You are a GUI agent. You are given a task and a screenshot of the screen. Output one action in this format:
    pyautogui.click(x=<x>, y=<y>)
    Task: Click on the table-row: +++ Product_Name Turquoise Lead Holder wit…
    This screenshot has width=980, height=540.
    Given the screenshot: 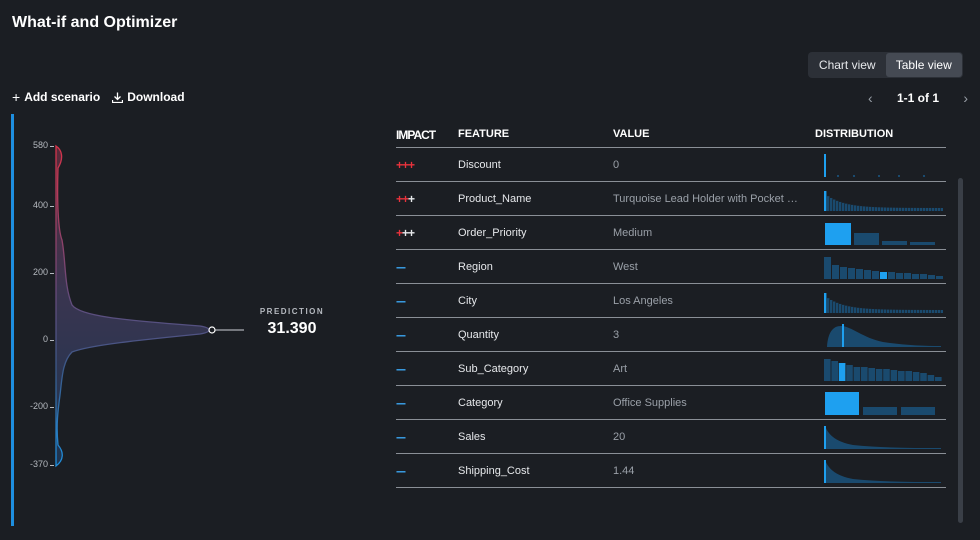 What is the action you would take?
    pyautogui.click(x=671, y=199)
    